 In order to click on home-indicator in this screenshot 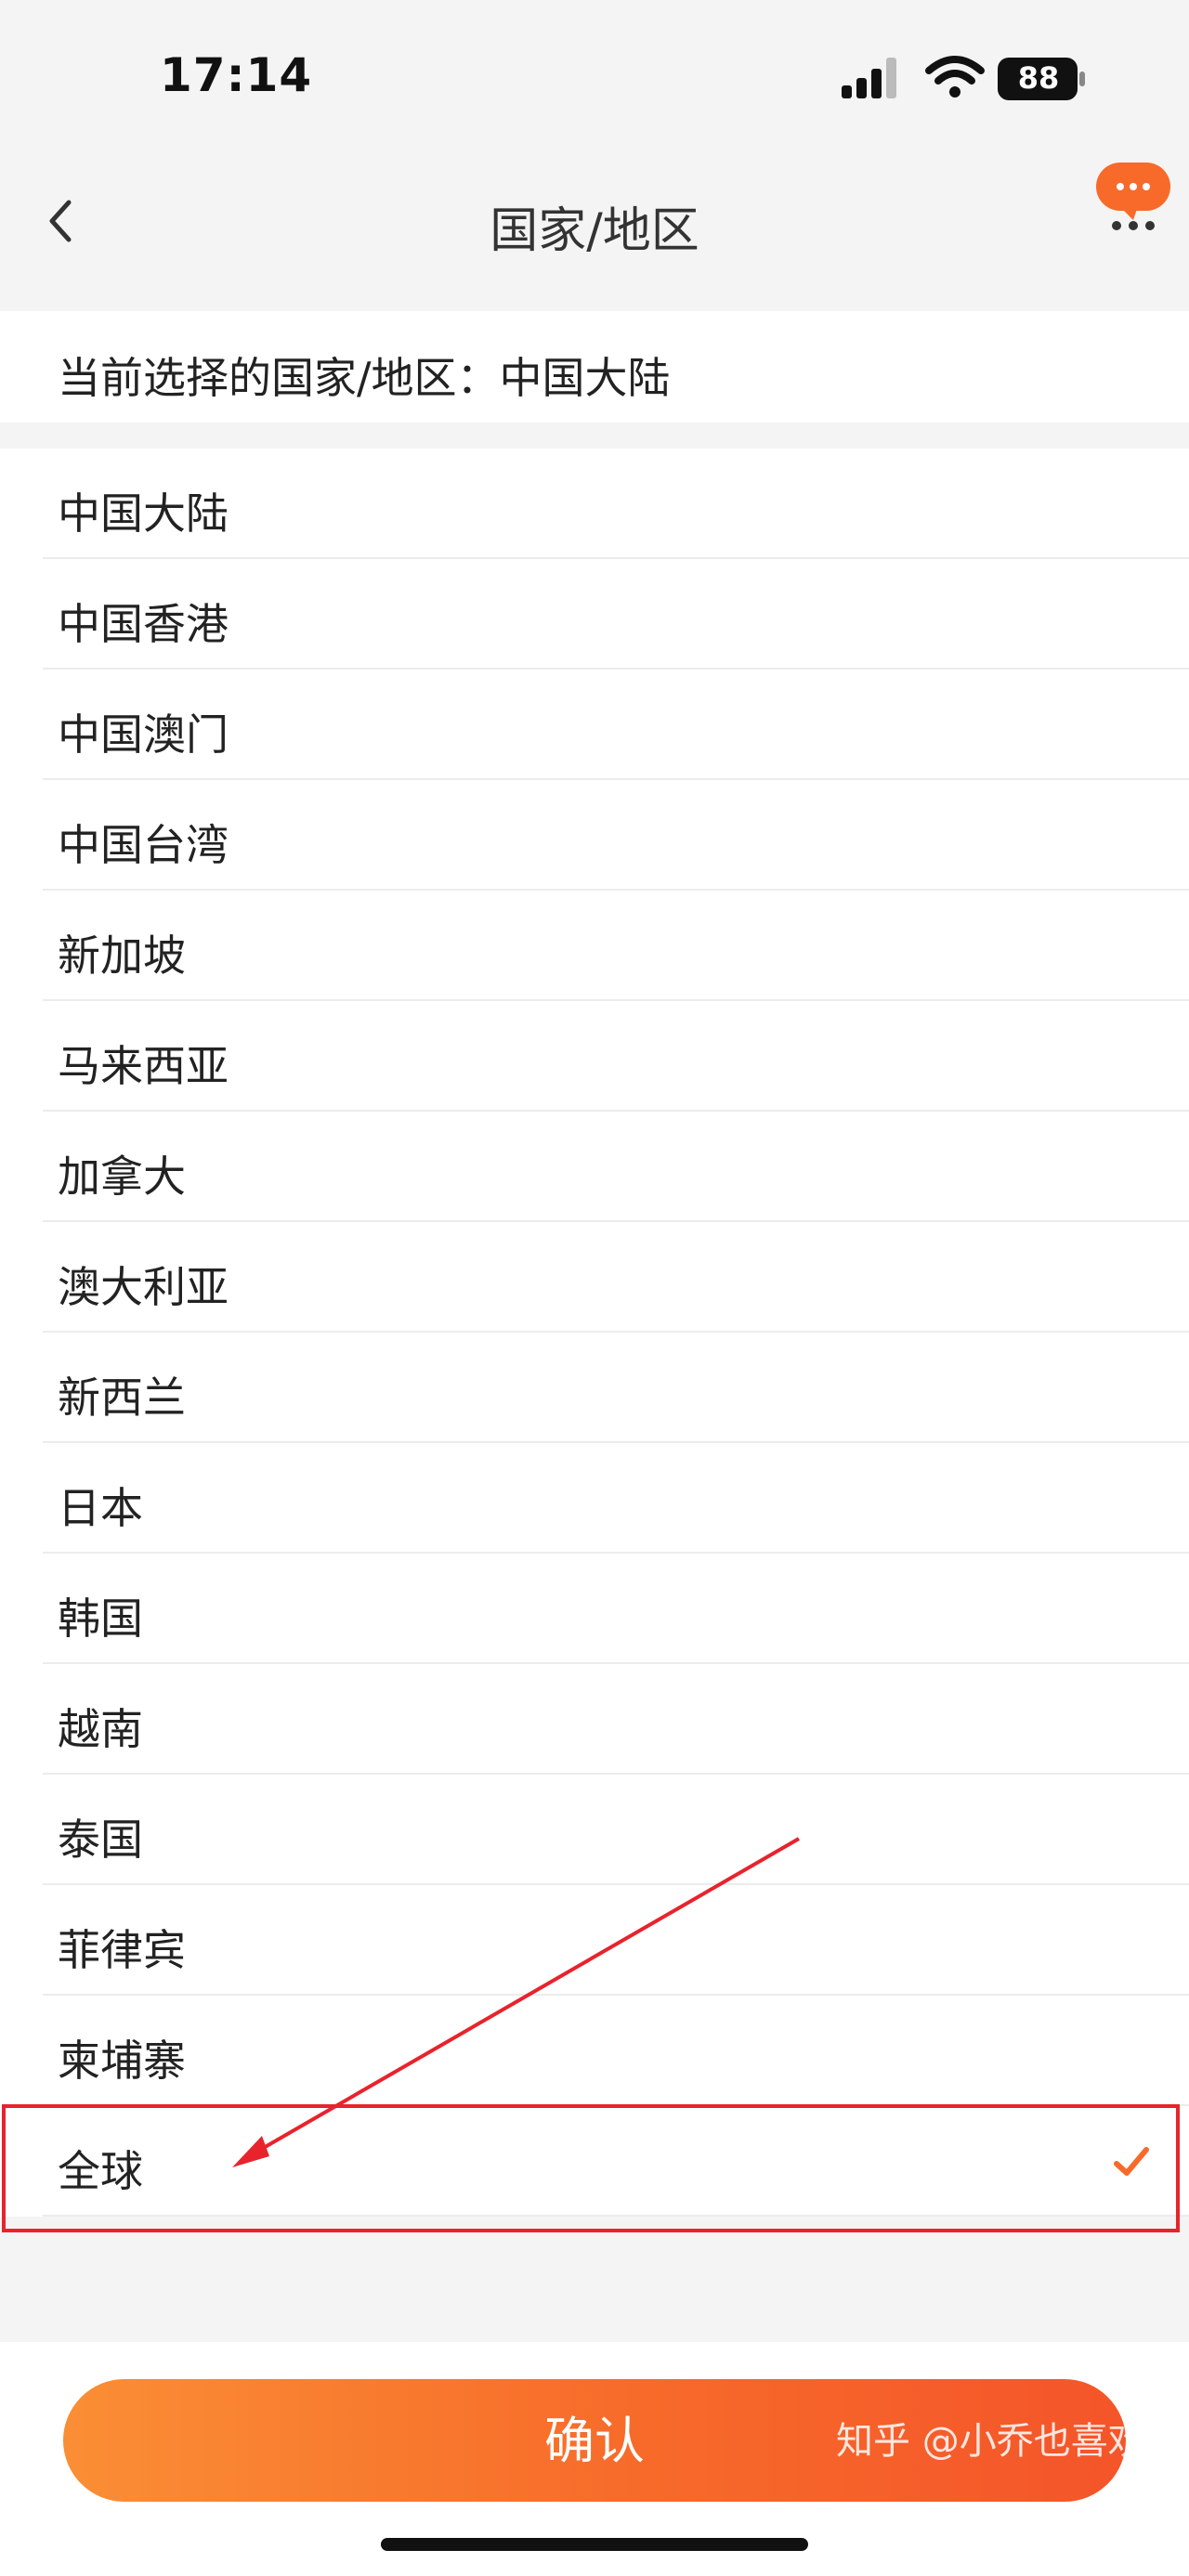, I will do `click(594, 2544)`.